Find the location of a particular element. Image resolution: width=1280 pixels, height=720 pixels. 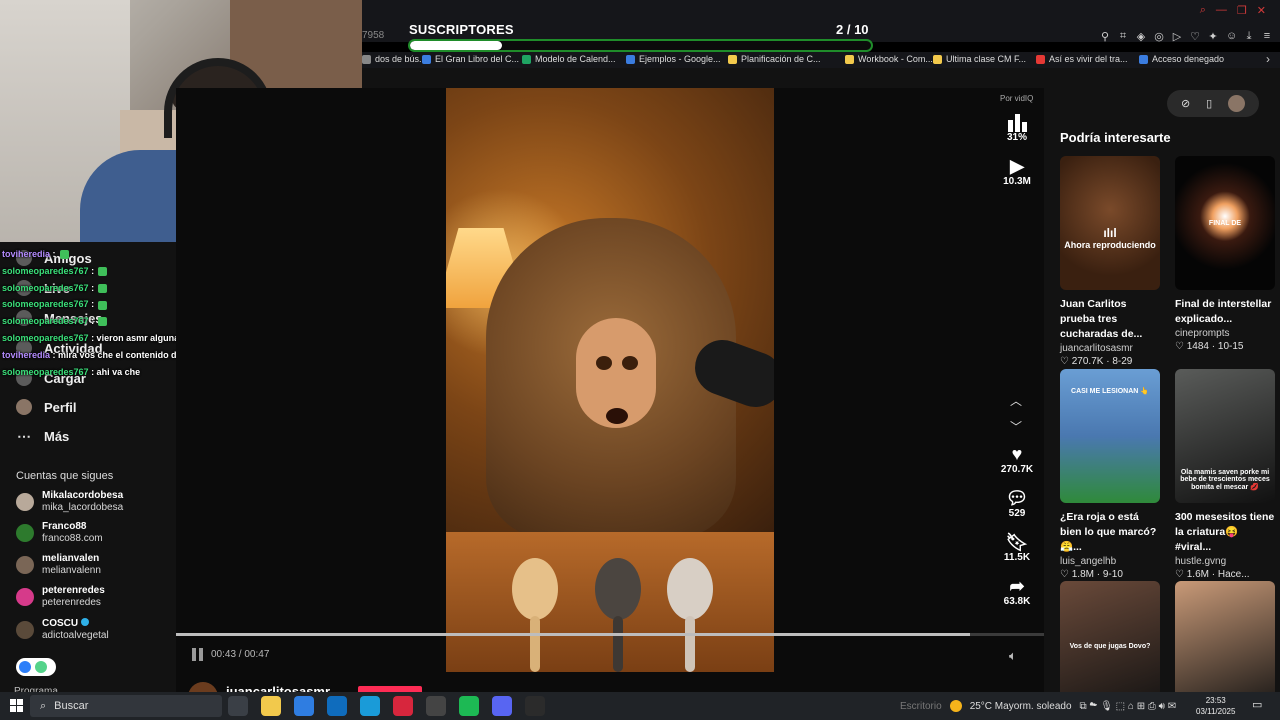

notification-icon: ▭ is located at coordinates (1257, 704).